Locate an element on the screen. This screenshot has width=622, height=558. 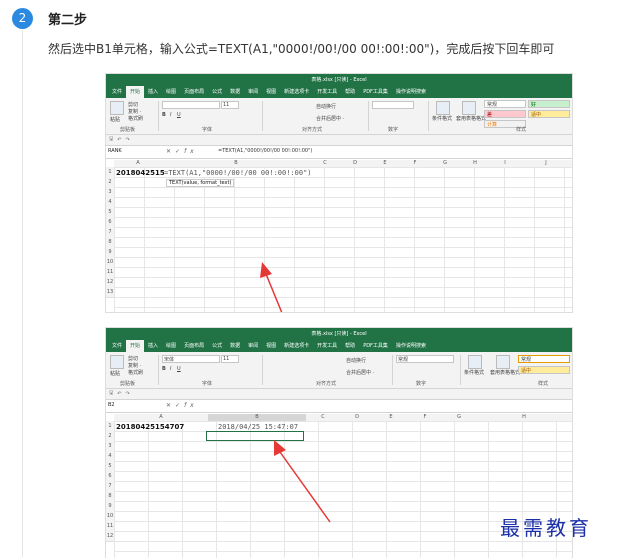
name-box: RANK is located at coordinates (128, 151).